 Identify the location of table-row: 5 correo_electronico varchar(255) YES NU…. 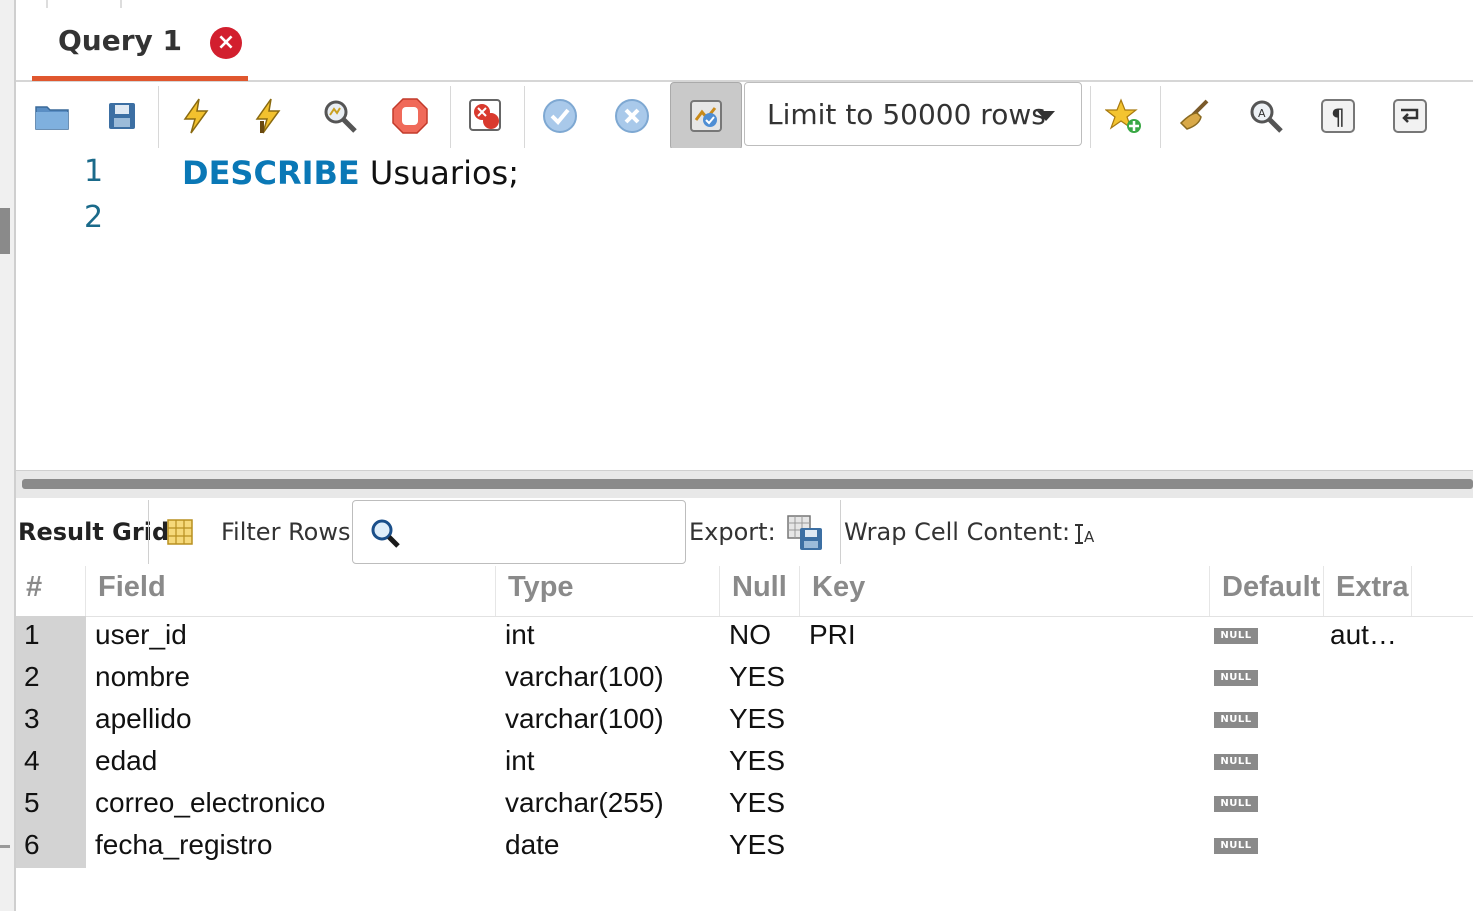
(744, 805).